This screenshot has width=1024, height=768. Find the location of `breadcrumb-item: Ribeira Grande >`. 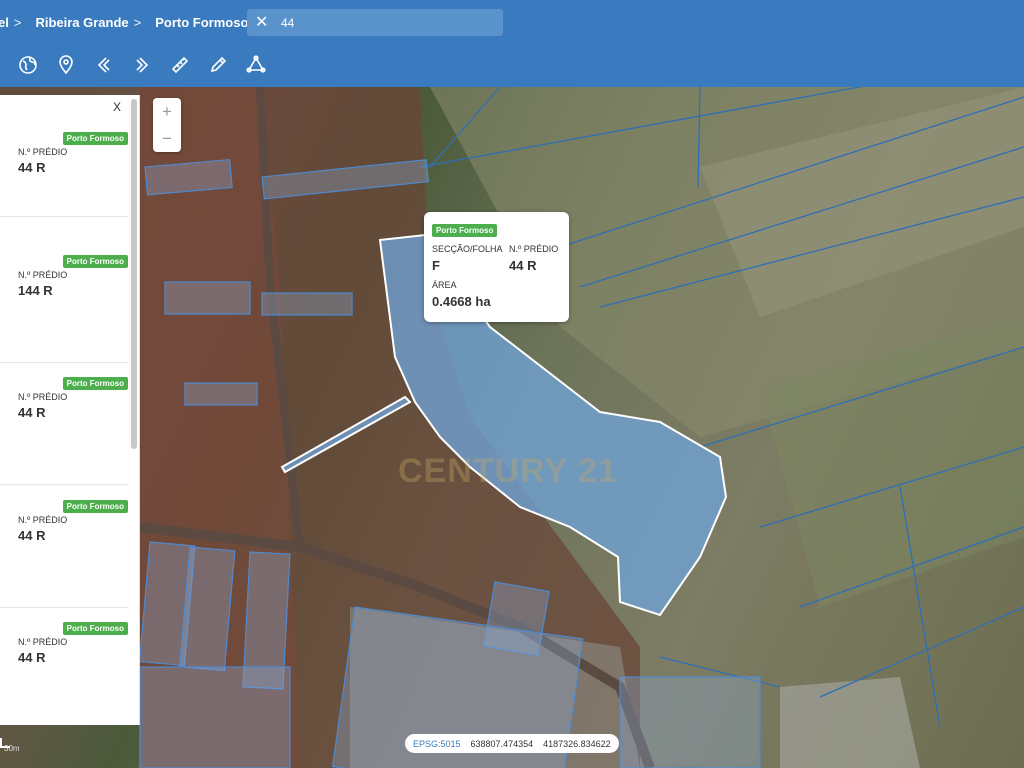

breadcrumb-item: Ribeira Grande > is located at coordinates (88, 22).